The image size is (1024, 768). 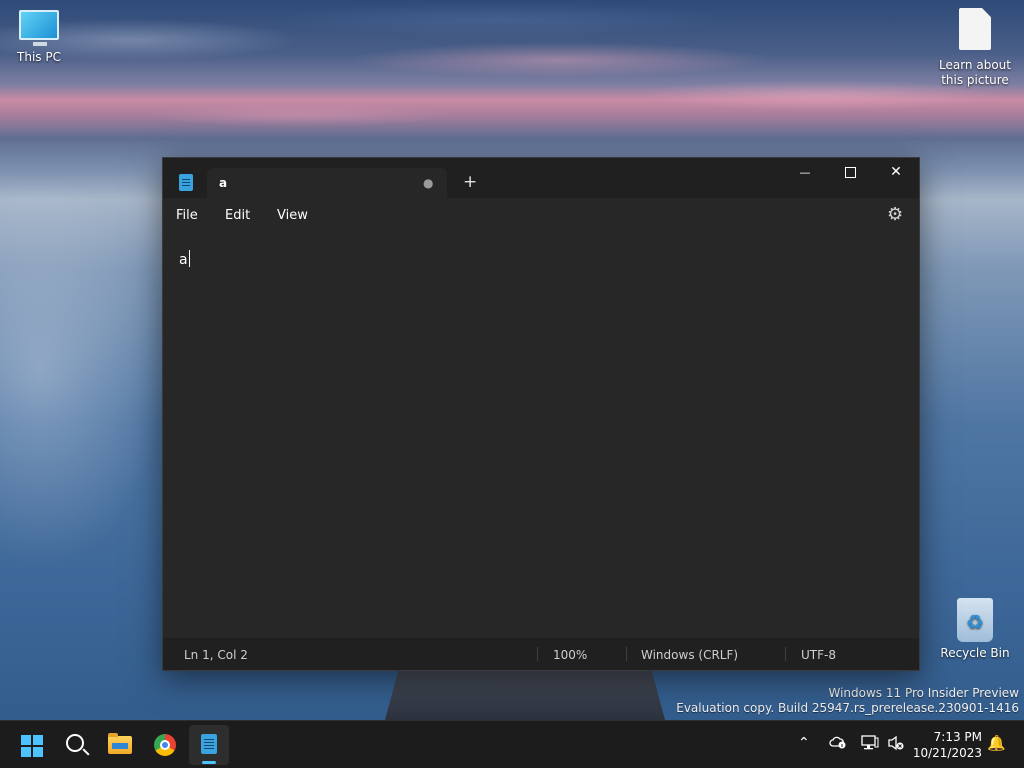 I want to click on folder-icon, so click(x=120, y=743).